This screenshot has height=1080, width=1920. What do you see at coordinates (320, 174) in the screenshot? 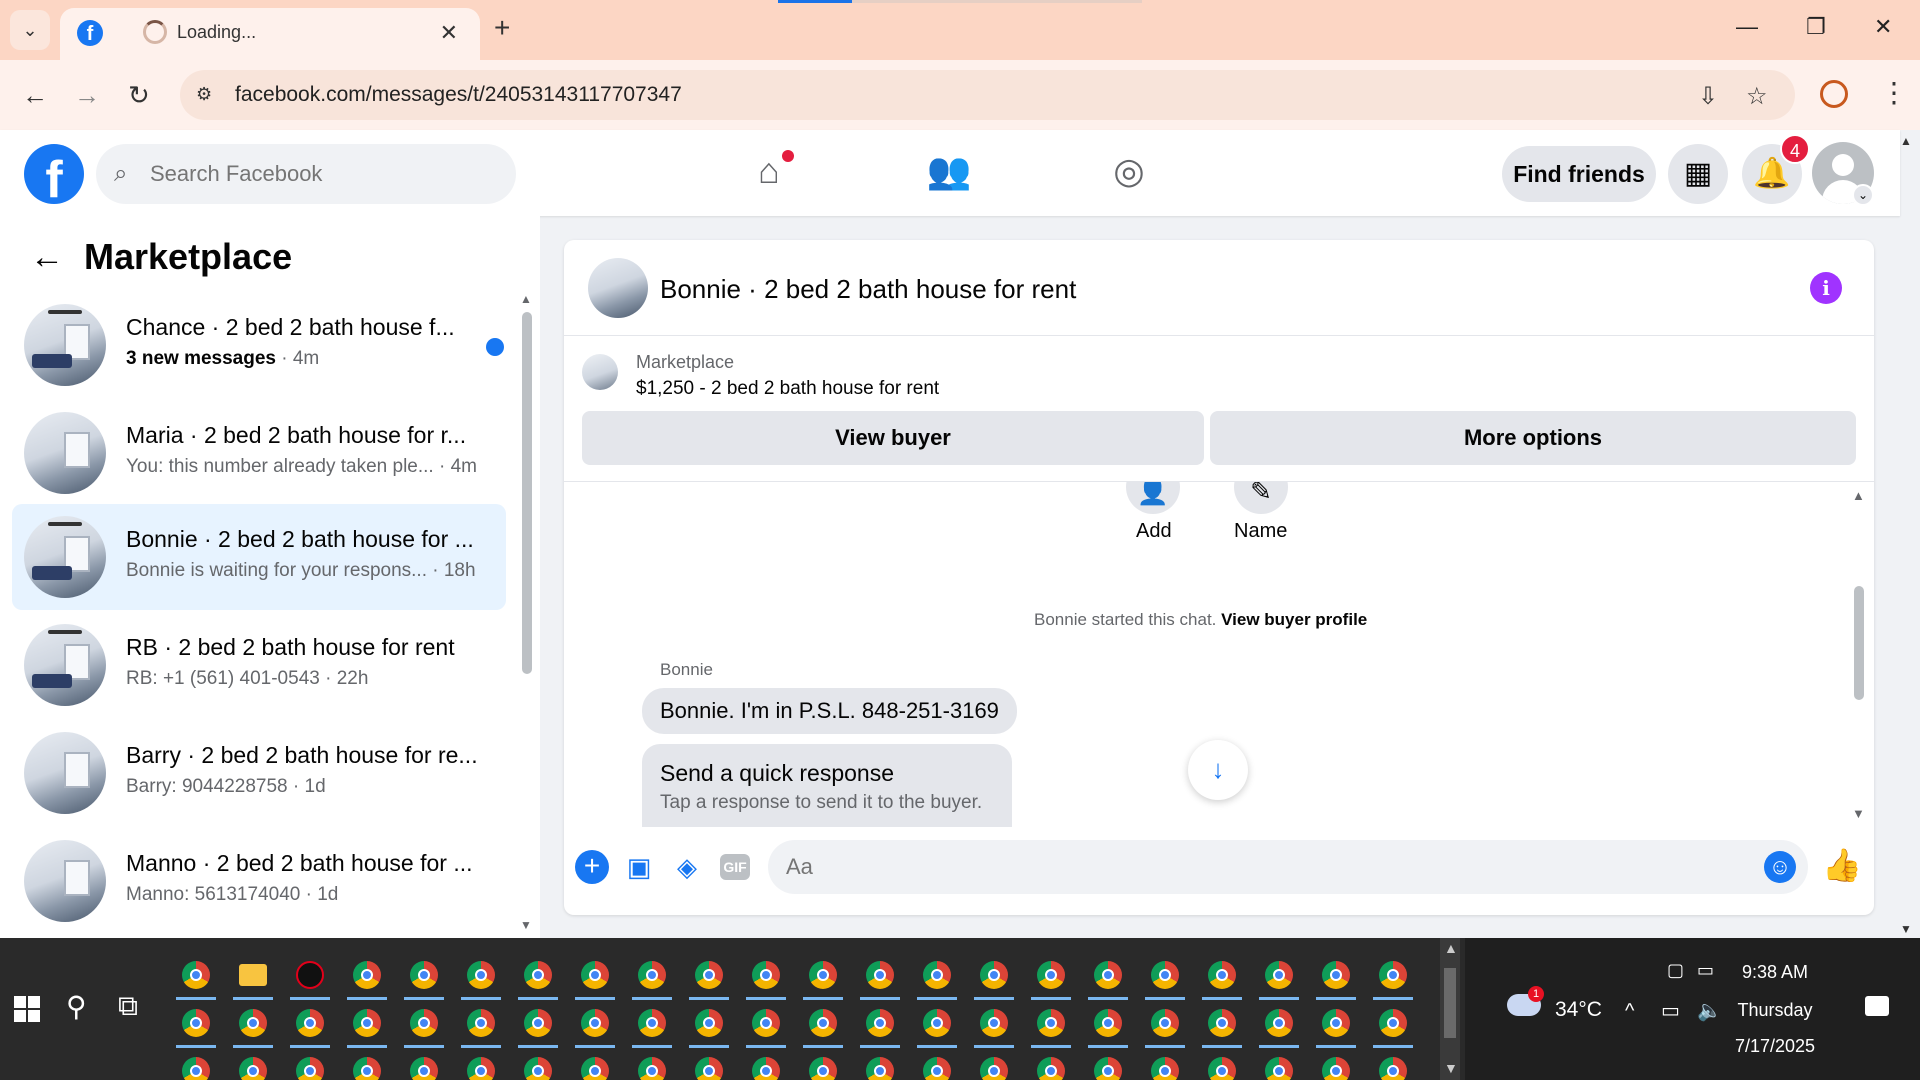
I see `search-input` at bounding box center [320, 174].